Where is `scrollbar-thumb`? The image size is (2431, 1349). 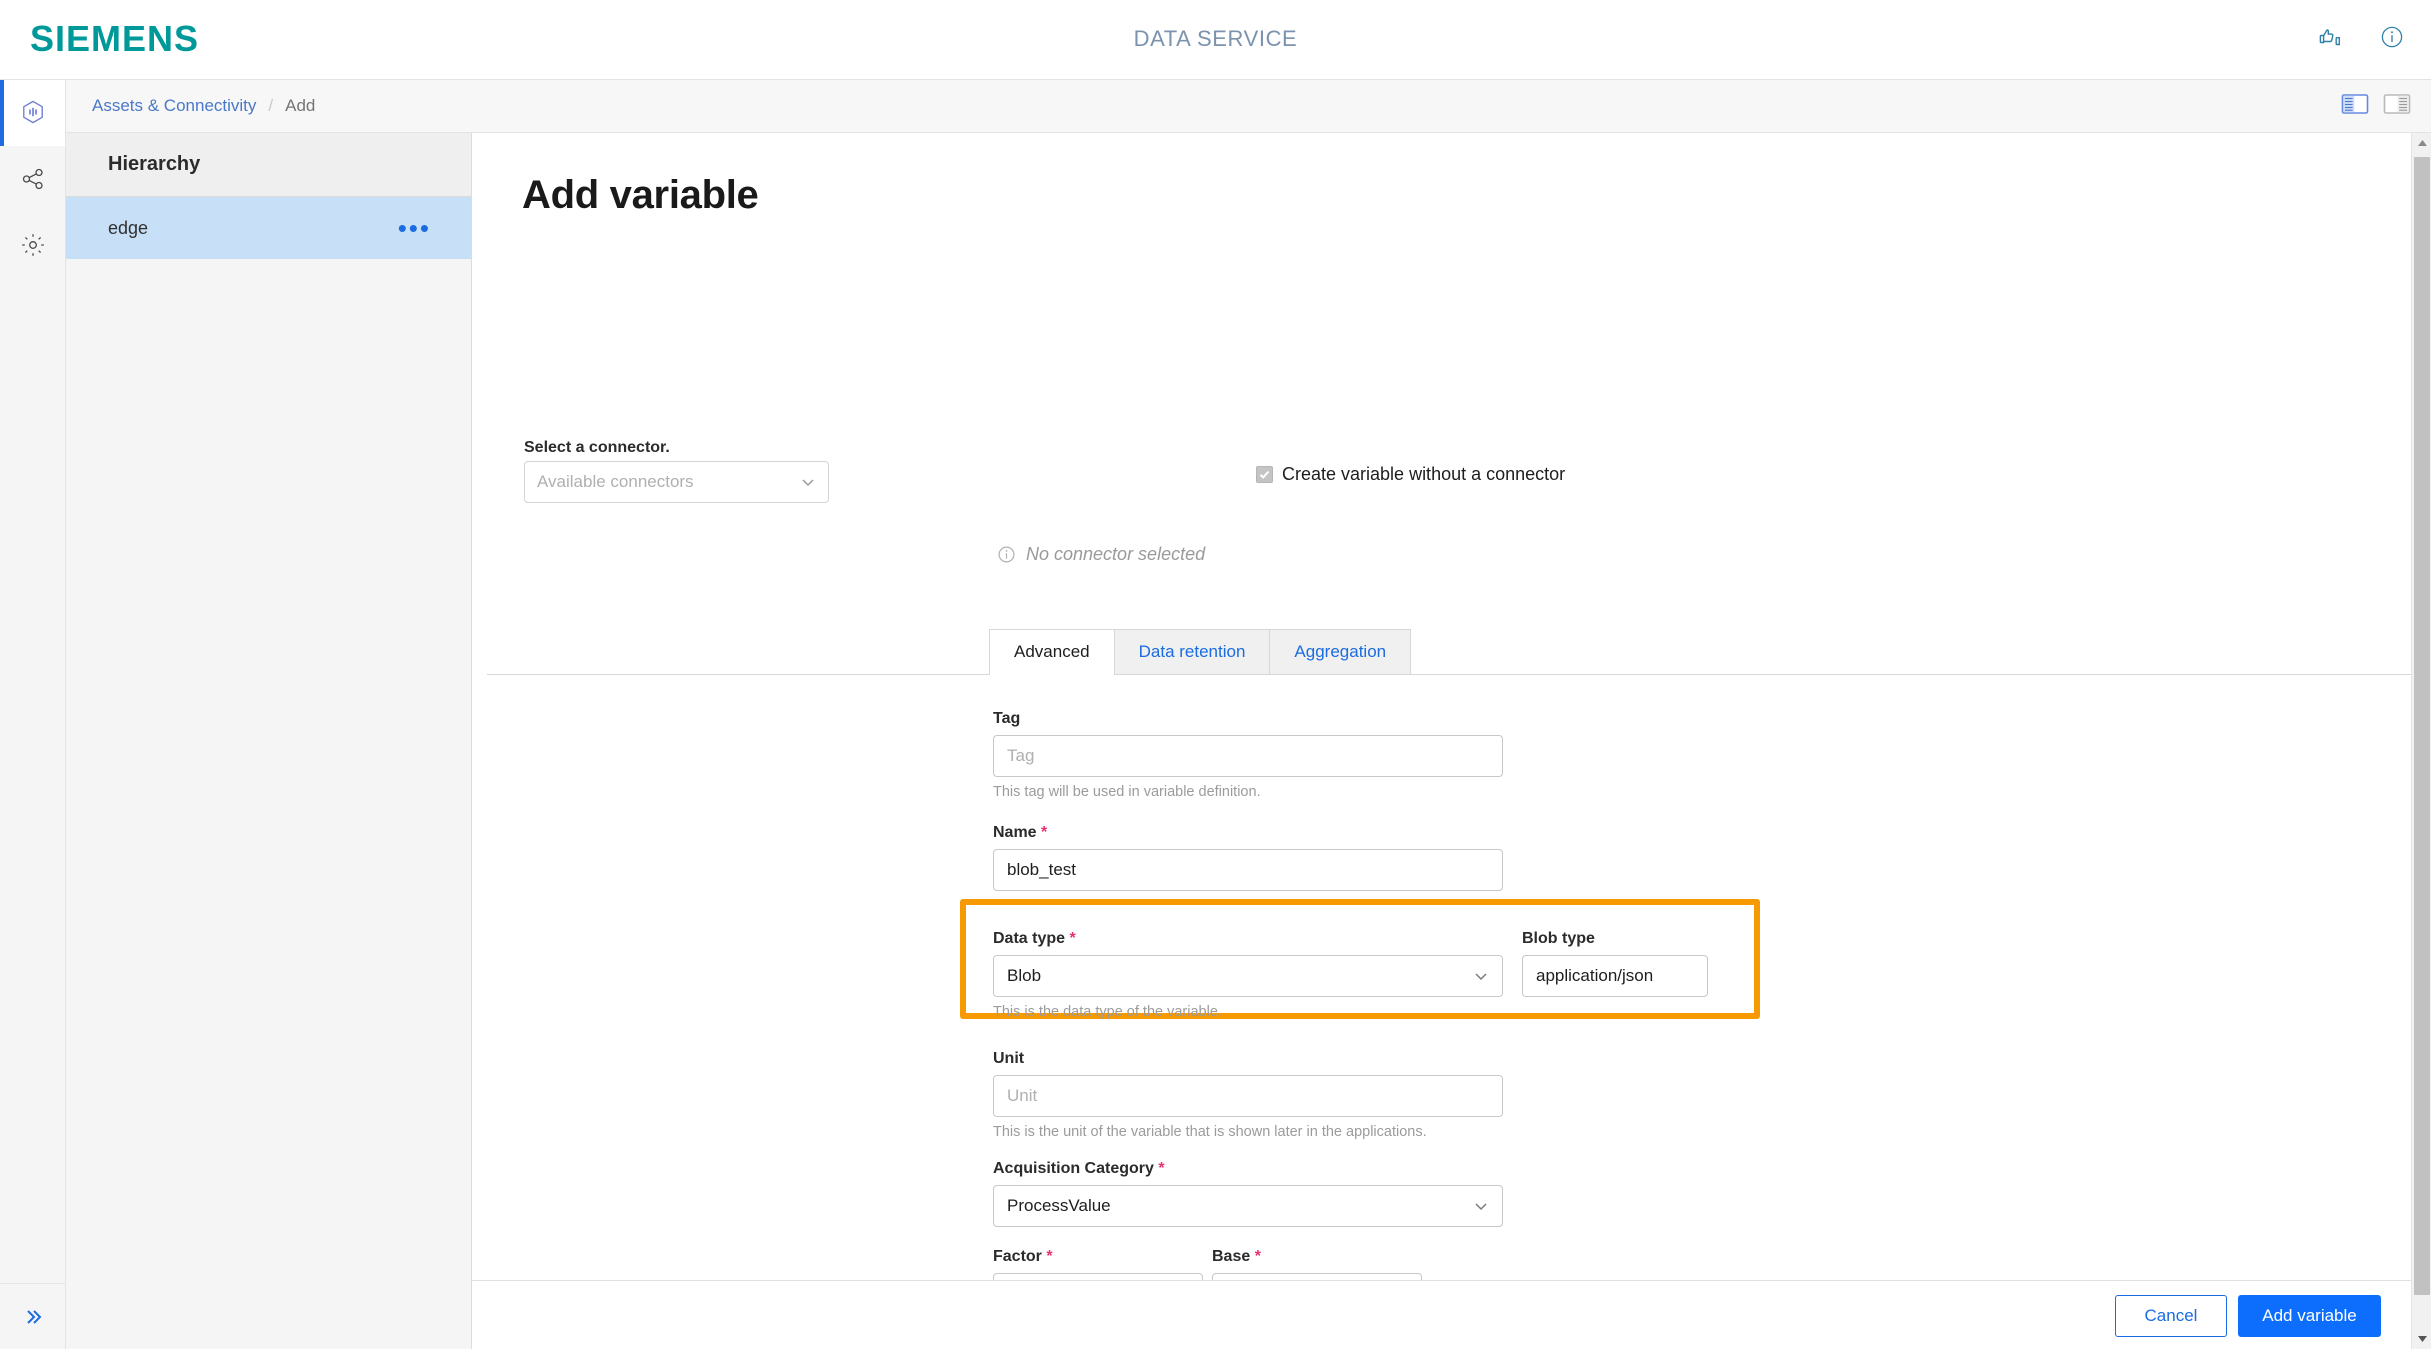 scrollbar-thumb is located at coordinates (2422, 726).